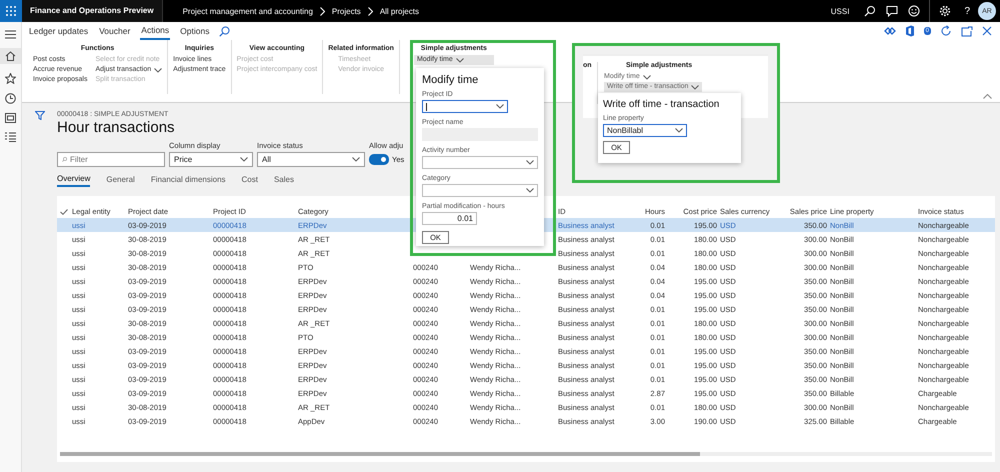  What do you see at coordinates (115, 159) in the screenshot?
I see `filter-input: Filter` at bounding box center [115, 159].